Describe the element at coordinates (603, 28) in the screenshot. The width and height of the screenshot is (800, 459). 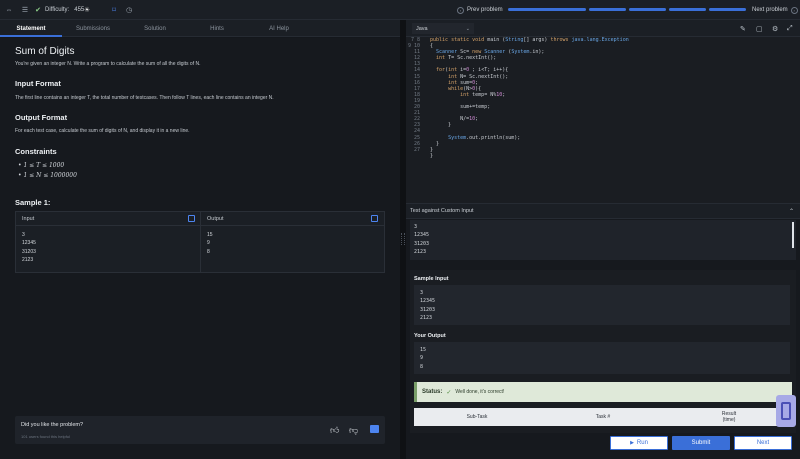
I see `editor-header: Java ⌄ ✎ ▢ ⚙ ⤢` at that location.